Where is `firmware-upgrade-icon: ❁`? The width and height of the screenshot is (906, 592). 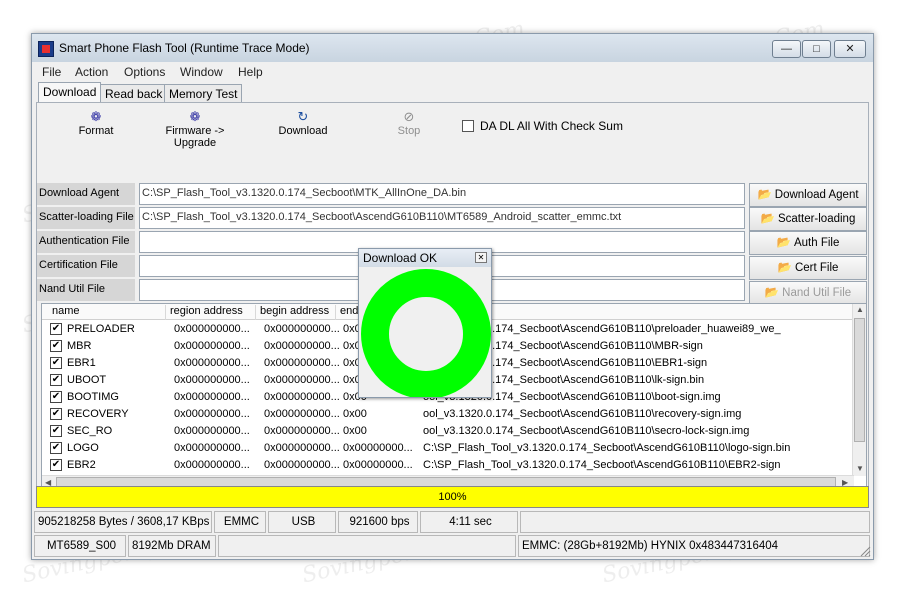 firmware-upgrade-icon: ❁ is located at coordinates (195, 116).